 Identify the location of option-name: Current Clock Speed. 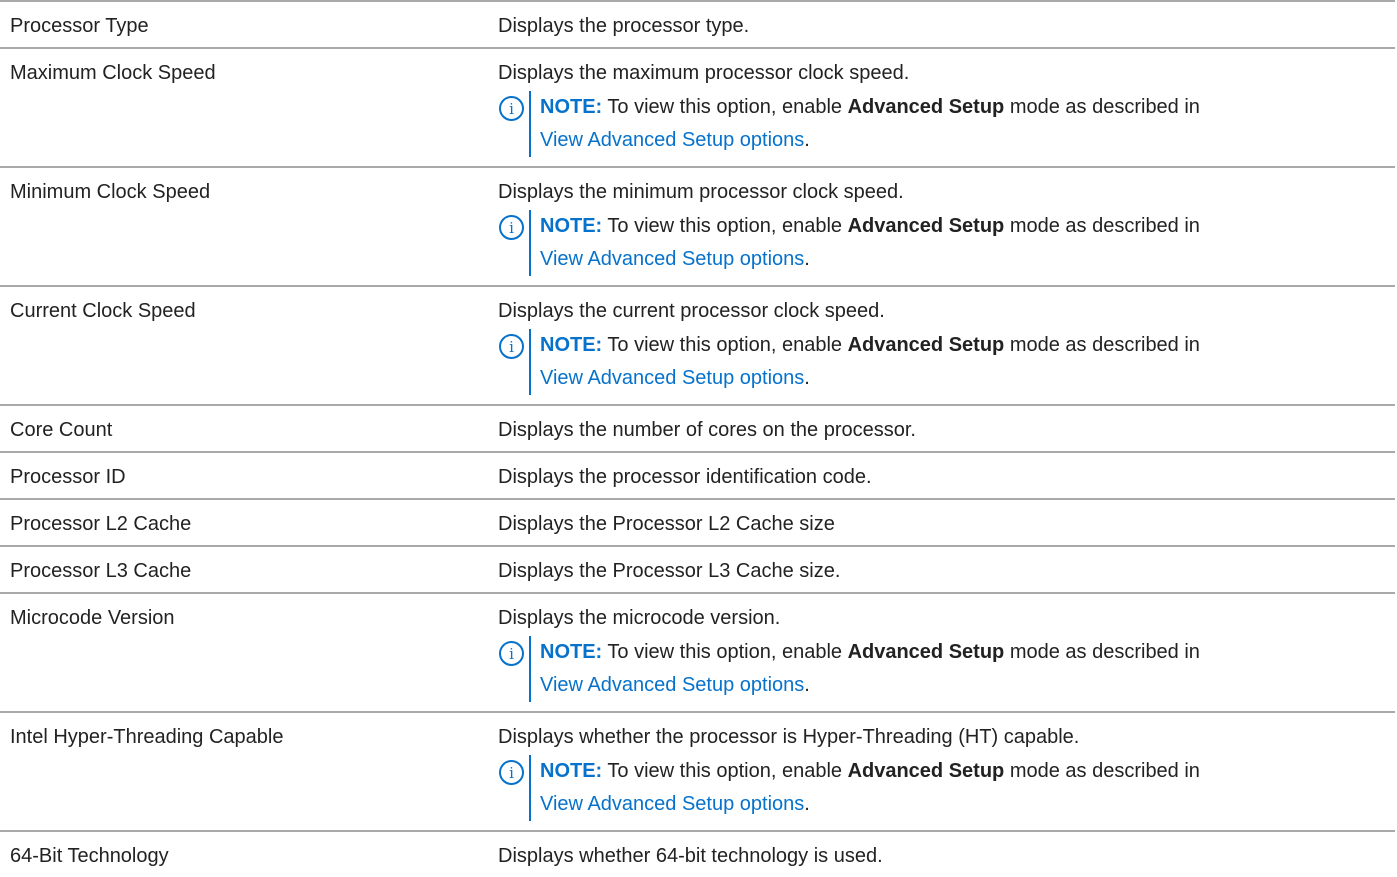
(103, 311).